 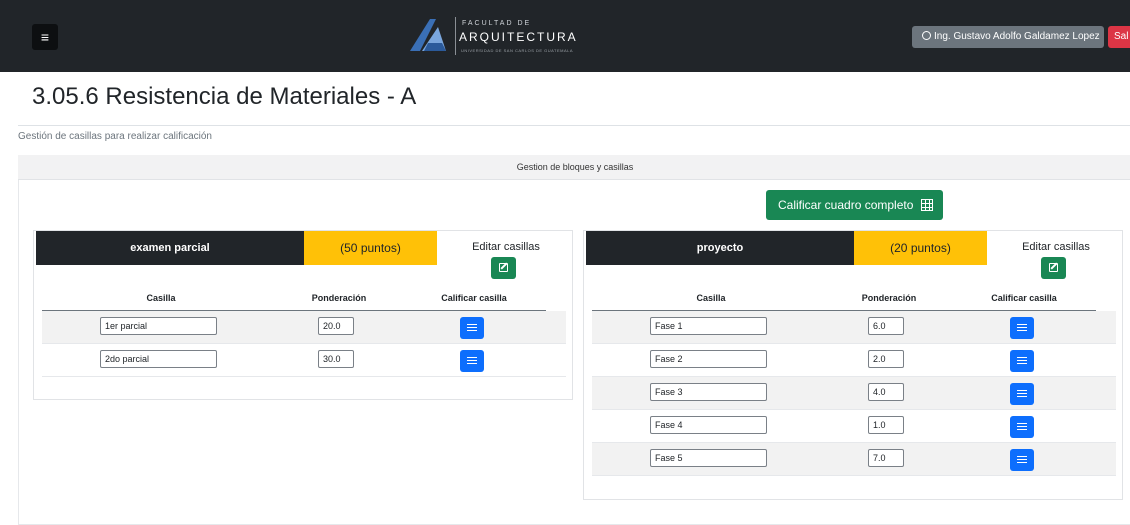 What do you see at coordinates (846, 205) in the screenshot?
I see `grade-full-table-label: Calificar cuadro completo` at bounding box center [846, 205].